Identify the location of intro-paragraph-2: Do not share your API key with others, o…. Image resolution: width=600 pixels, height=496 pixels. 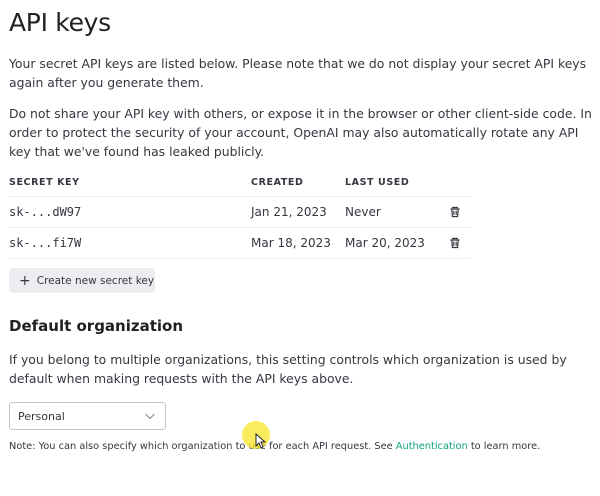
(300, 132).